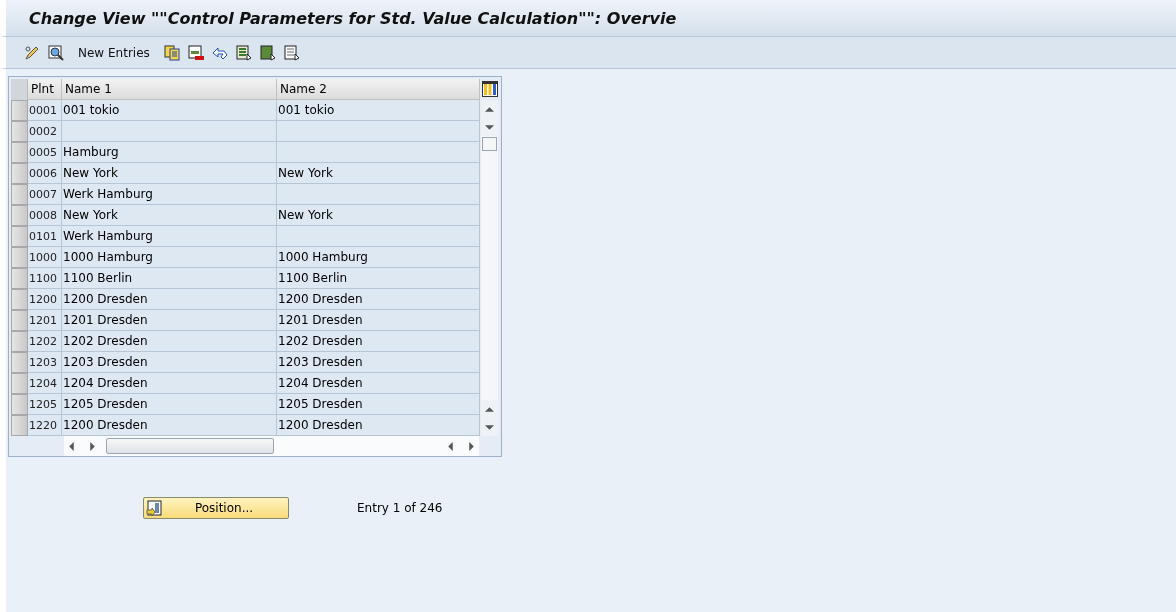 Image resolution: width=1176 pixels, height=612 pixels. What do you see at coordinates (267, 52) in the screenshot?
I see `select-block-icon` at bounding box center [267, 52].